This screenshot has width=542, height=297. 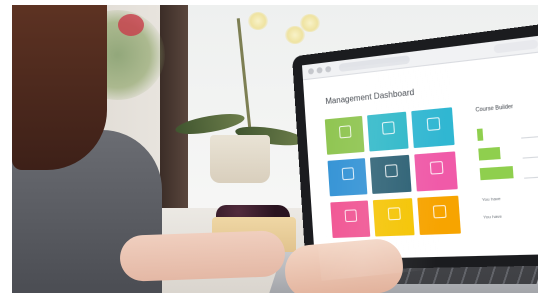 What do you see at coordinates (59, 85) in the screenshot?
I see `person-hair` at bounding box center [59, 85].